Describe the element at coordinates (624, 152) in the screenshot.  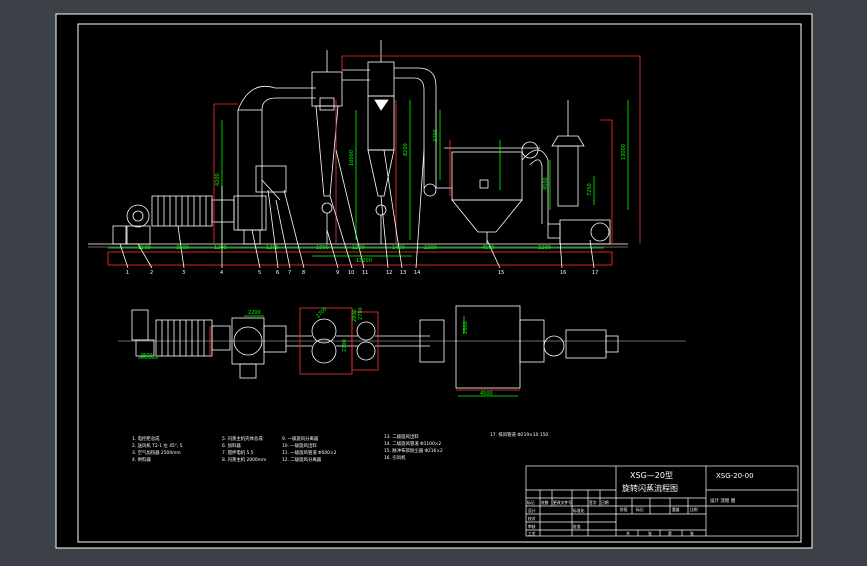
I see `vdim-text: 13000` at that location.